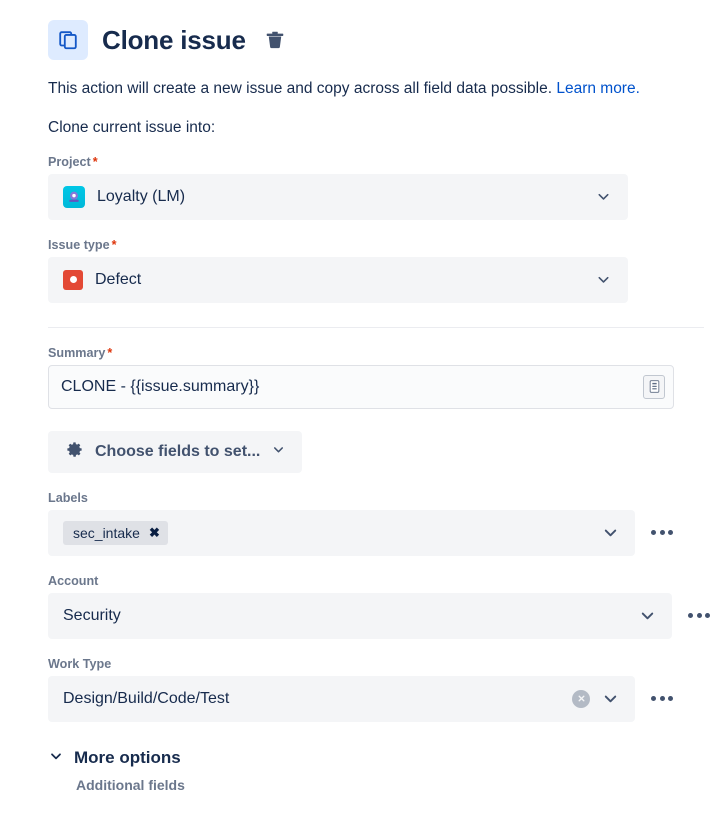 This screenshot has height=836, width=714. I want to click on summary-input-value: CLONE - {{issue.summary}}, so click(160, 386).